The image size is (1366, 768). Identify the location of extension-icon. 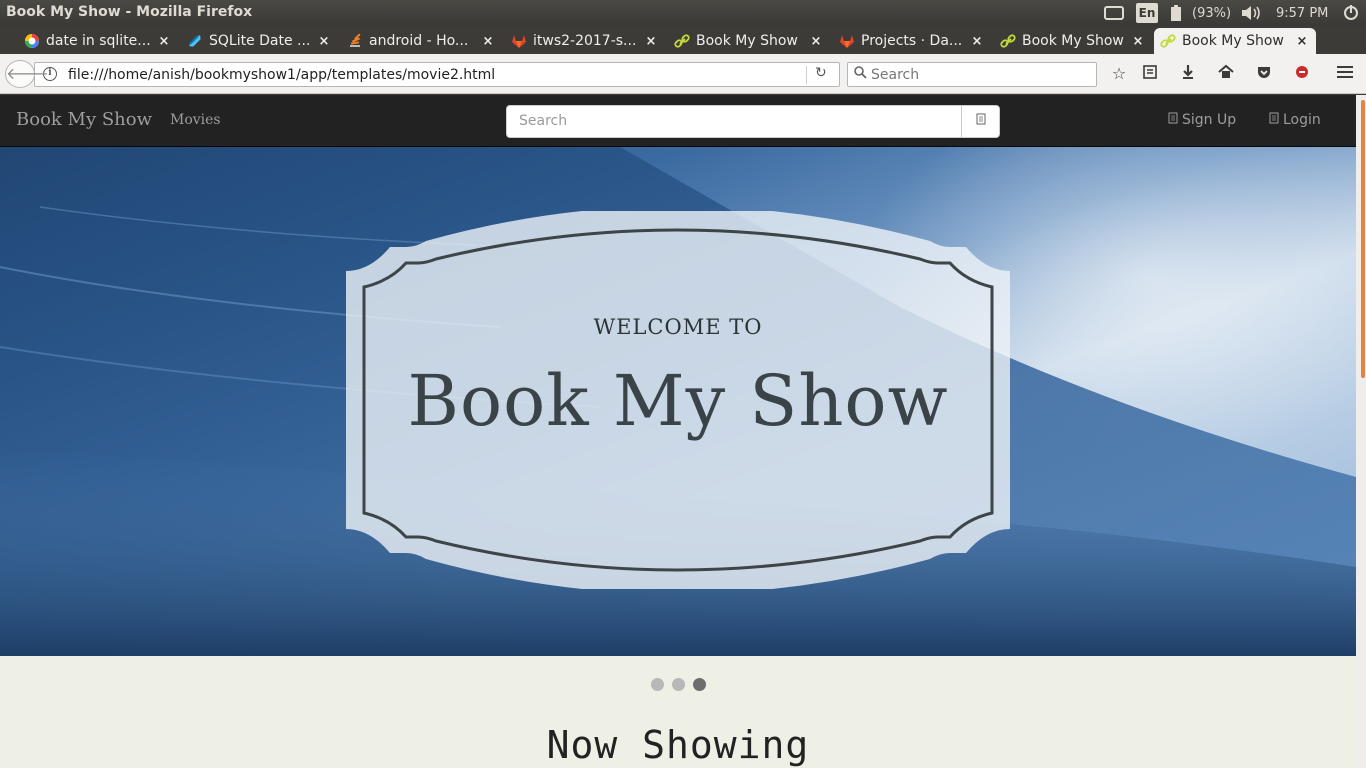
(1302, 74).